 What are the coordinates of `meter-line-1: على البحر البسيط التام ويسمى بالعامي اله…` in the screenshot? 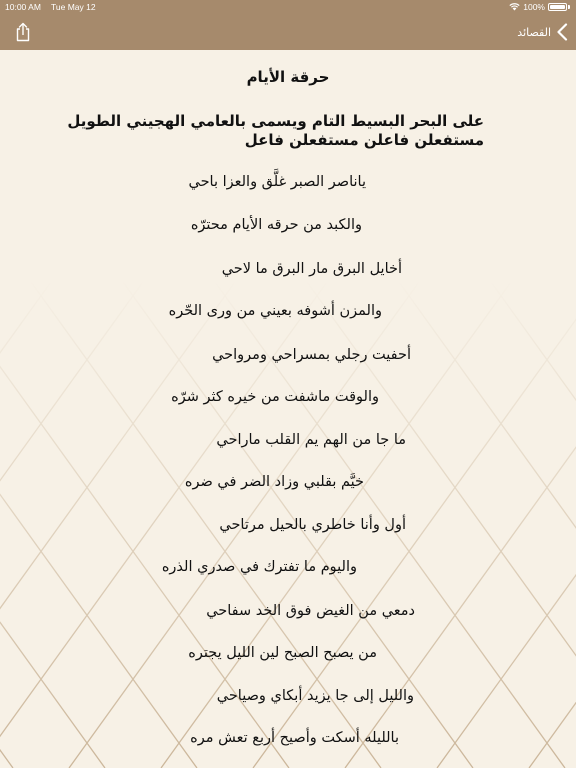 It's located at (275, 121).